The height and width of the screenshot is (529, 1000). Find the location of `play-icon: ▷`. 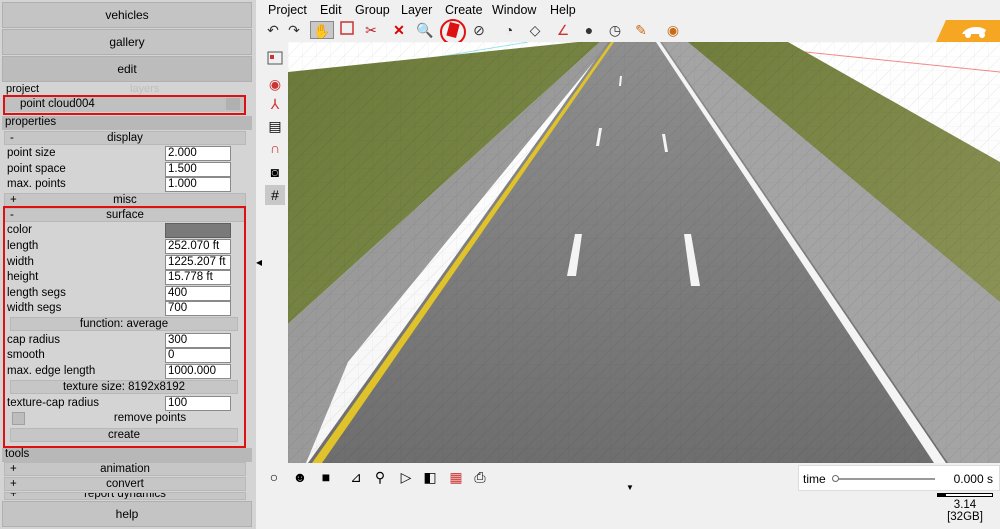

play-icon: ▷ is located at coordinates (406, 477).